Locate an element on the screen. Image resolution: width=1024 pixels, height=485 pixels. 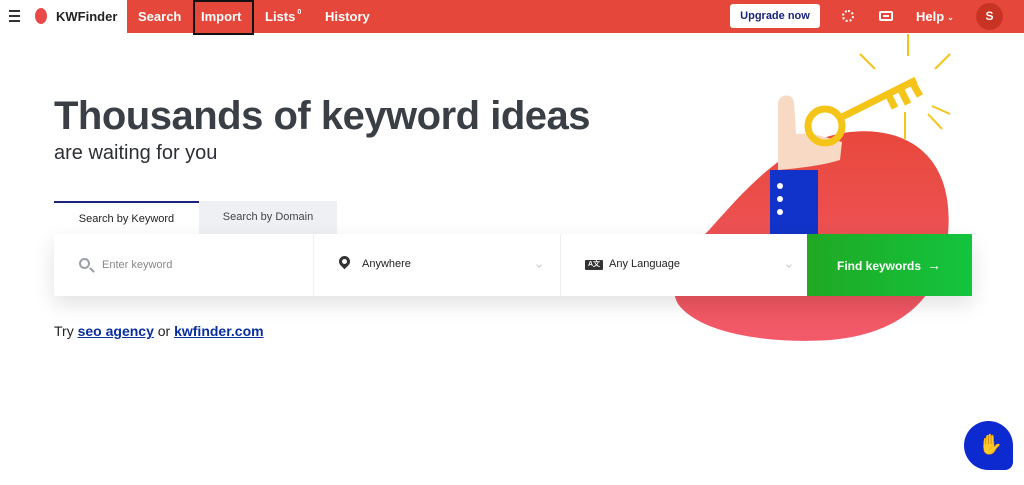
keyword-search-form: Anywhere A文 Any Language Find keywords → is located at coordinates (513, 265).